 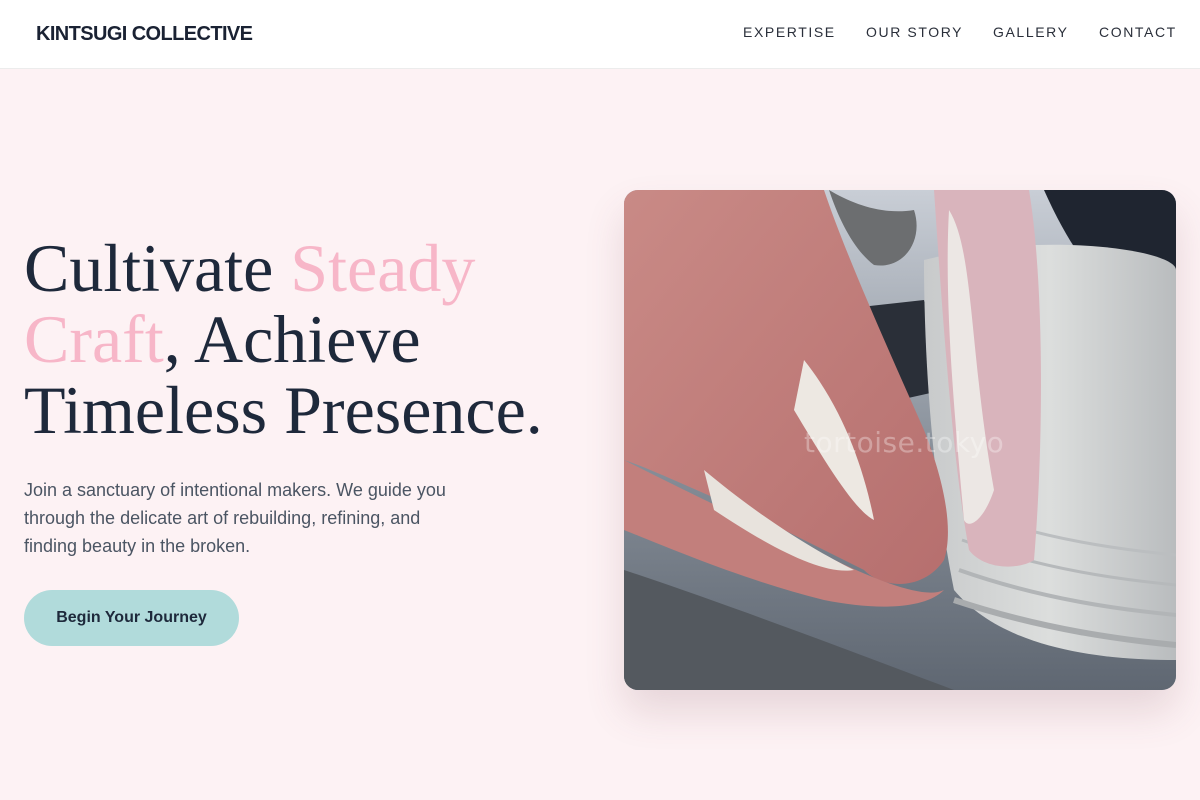 I want to click on nav-link-gallery: GALLERY, so click(x=1031, y=32).